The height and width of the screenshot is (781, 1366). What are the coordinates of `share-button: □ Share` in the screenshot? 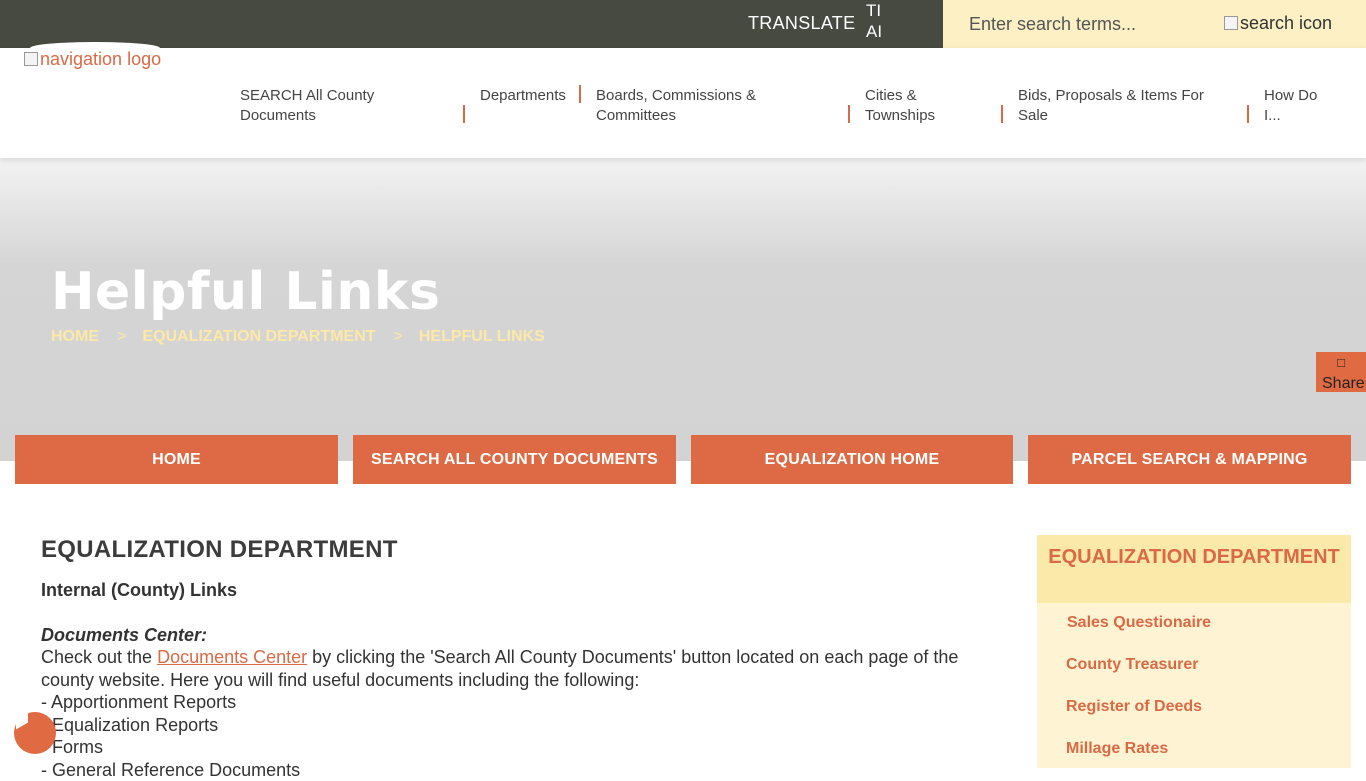 It's located at (1341, 372).